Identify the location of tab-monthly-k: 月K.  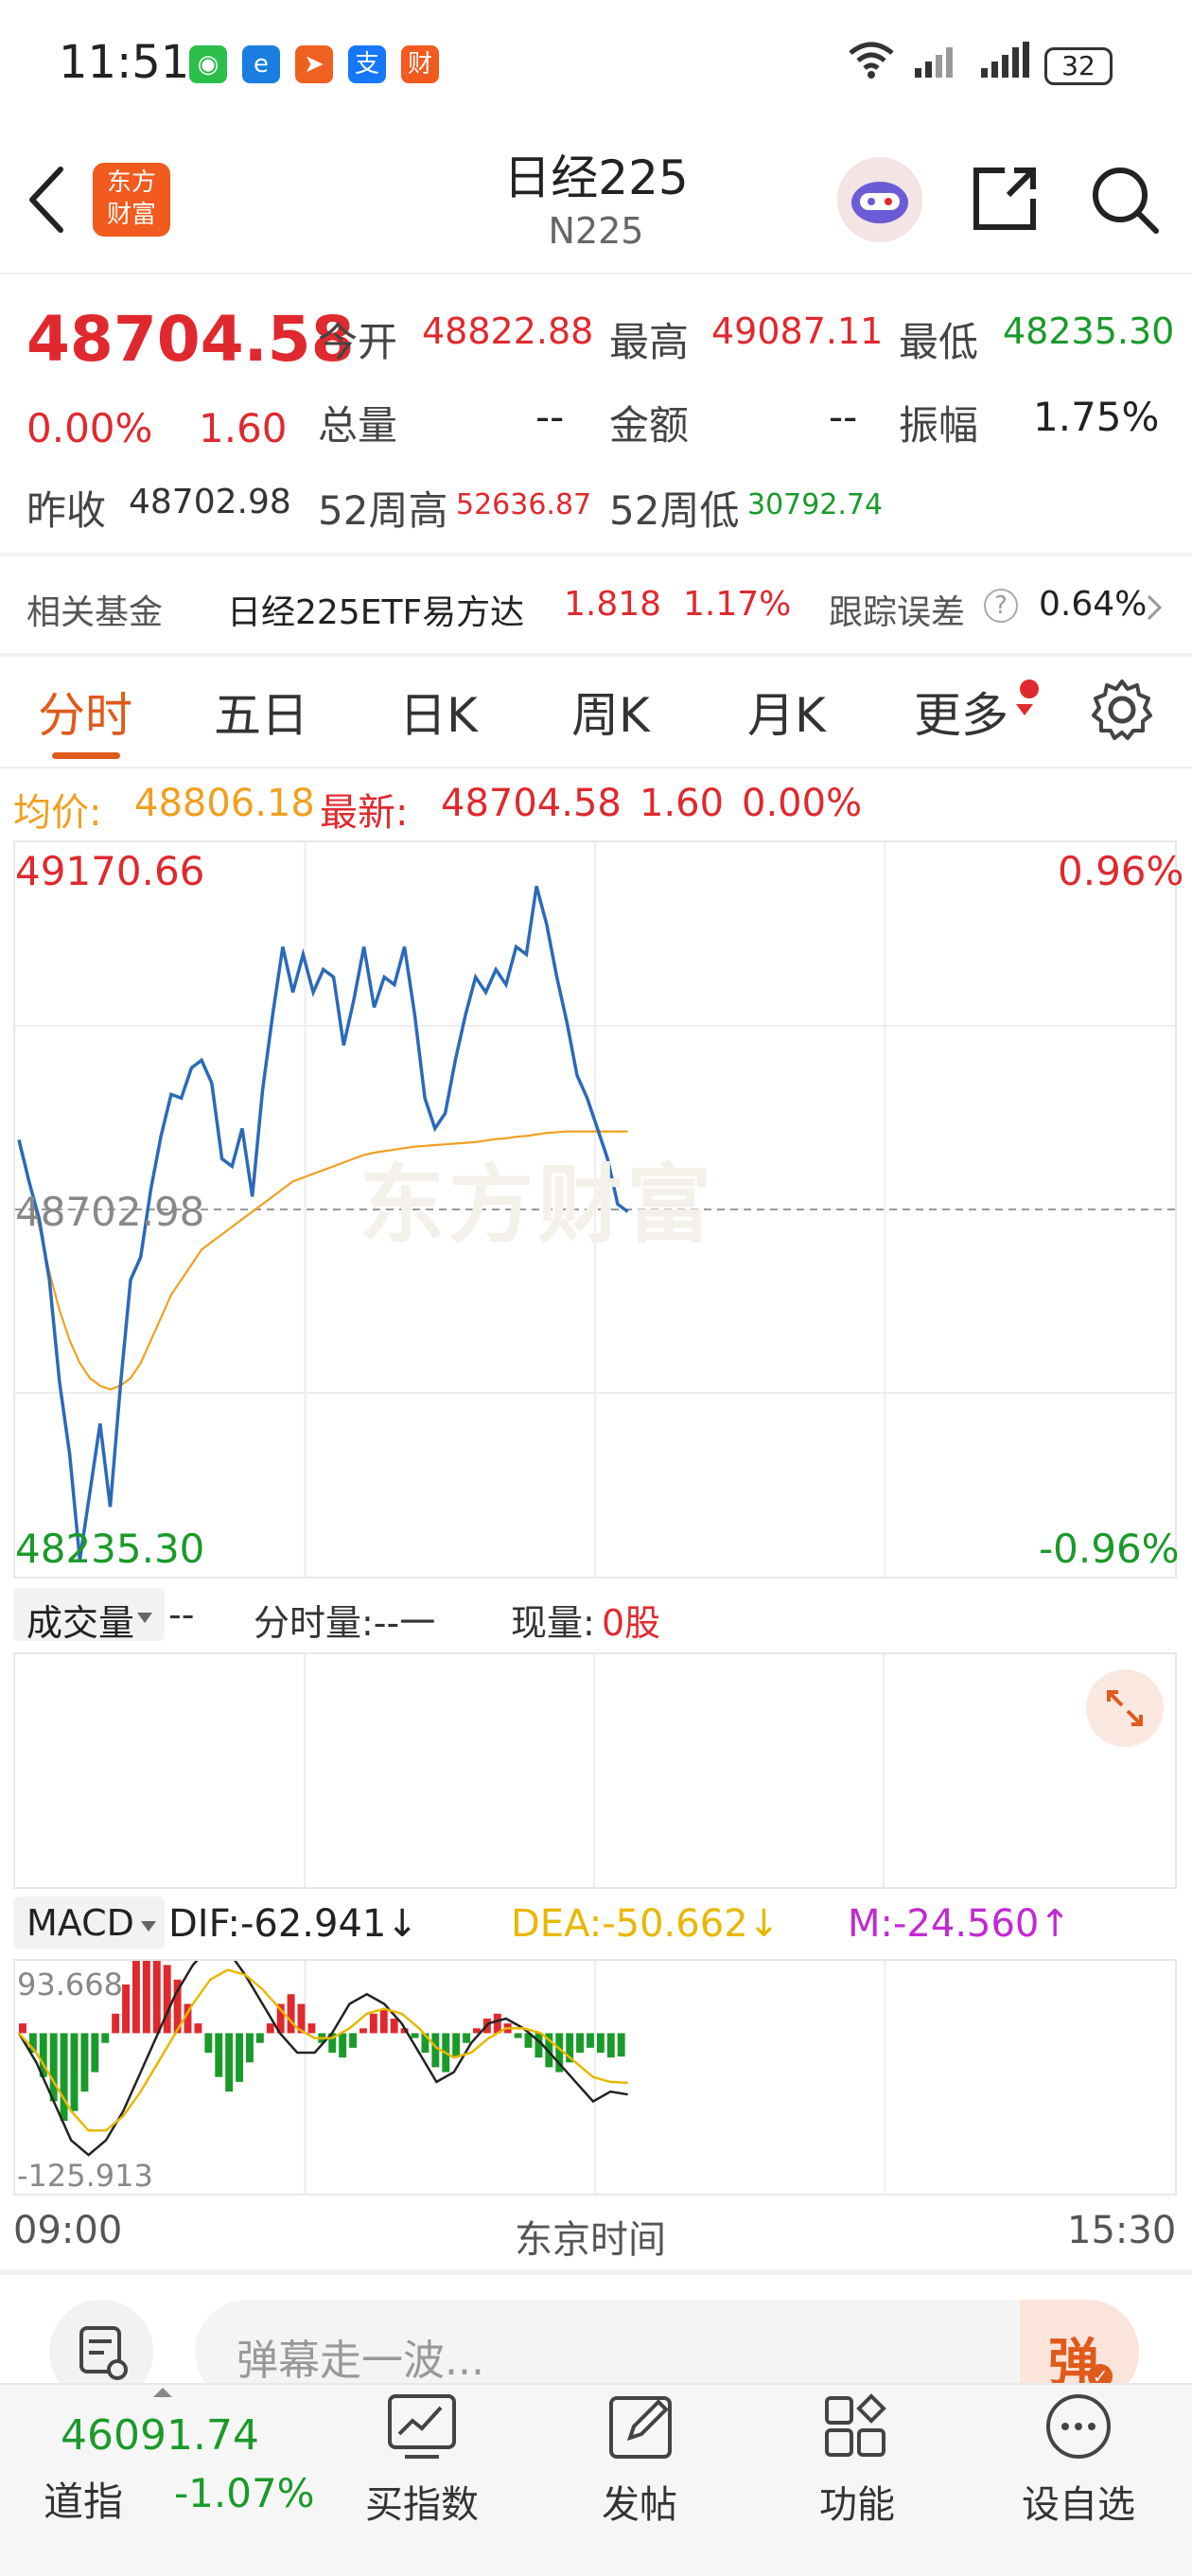
(786, 712).